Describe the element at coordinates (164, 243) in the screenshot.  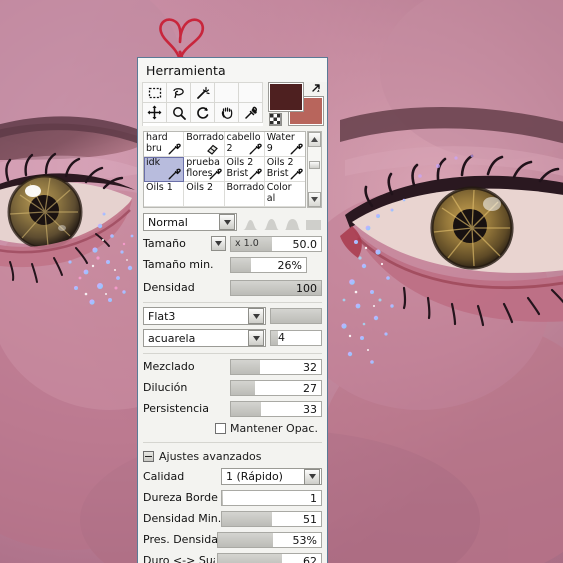
I see `size-label: Tamaño` at that location.